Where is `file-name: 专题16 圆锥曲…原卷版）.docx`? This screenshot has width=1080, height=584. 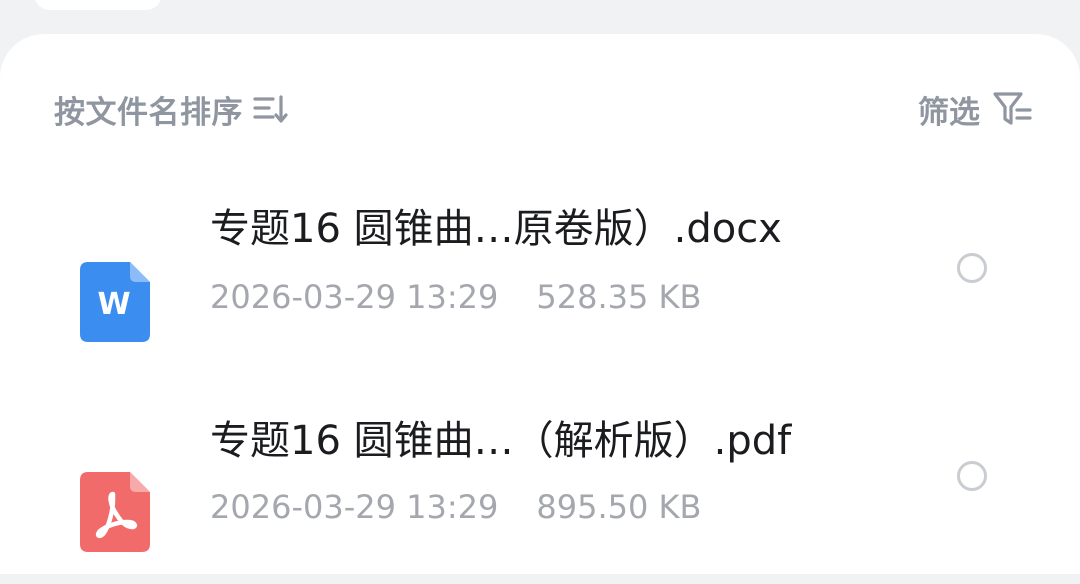 file-name: 专题16 圆锥曲…原卷版）.docx is located at coordinates (496, 229).